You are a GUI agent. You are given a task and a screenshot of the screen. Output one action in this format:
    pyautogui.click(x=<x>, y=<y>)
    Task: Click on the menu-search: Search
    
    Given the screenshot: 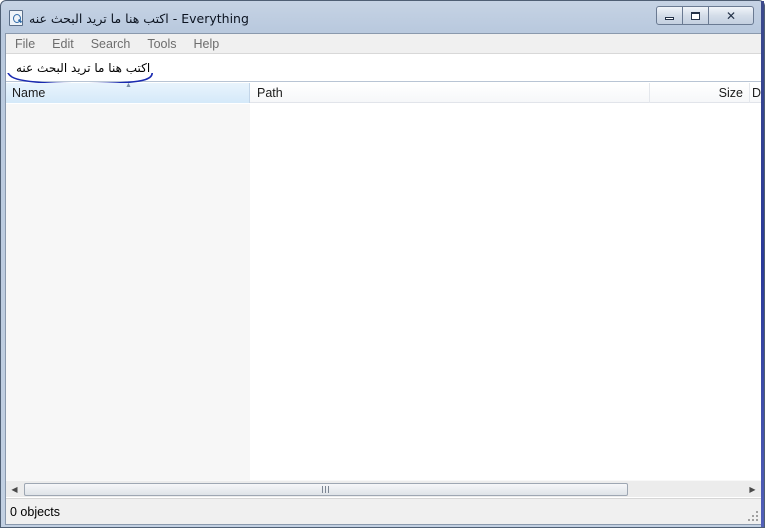 What is the action you would take?
    pyautogui.click(x=110, y=44)
    